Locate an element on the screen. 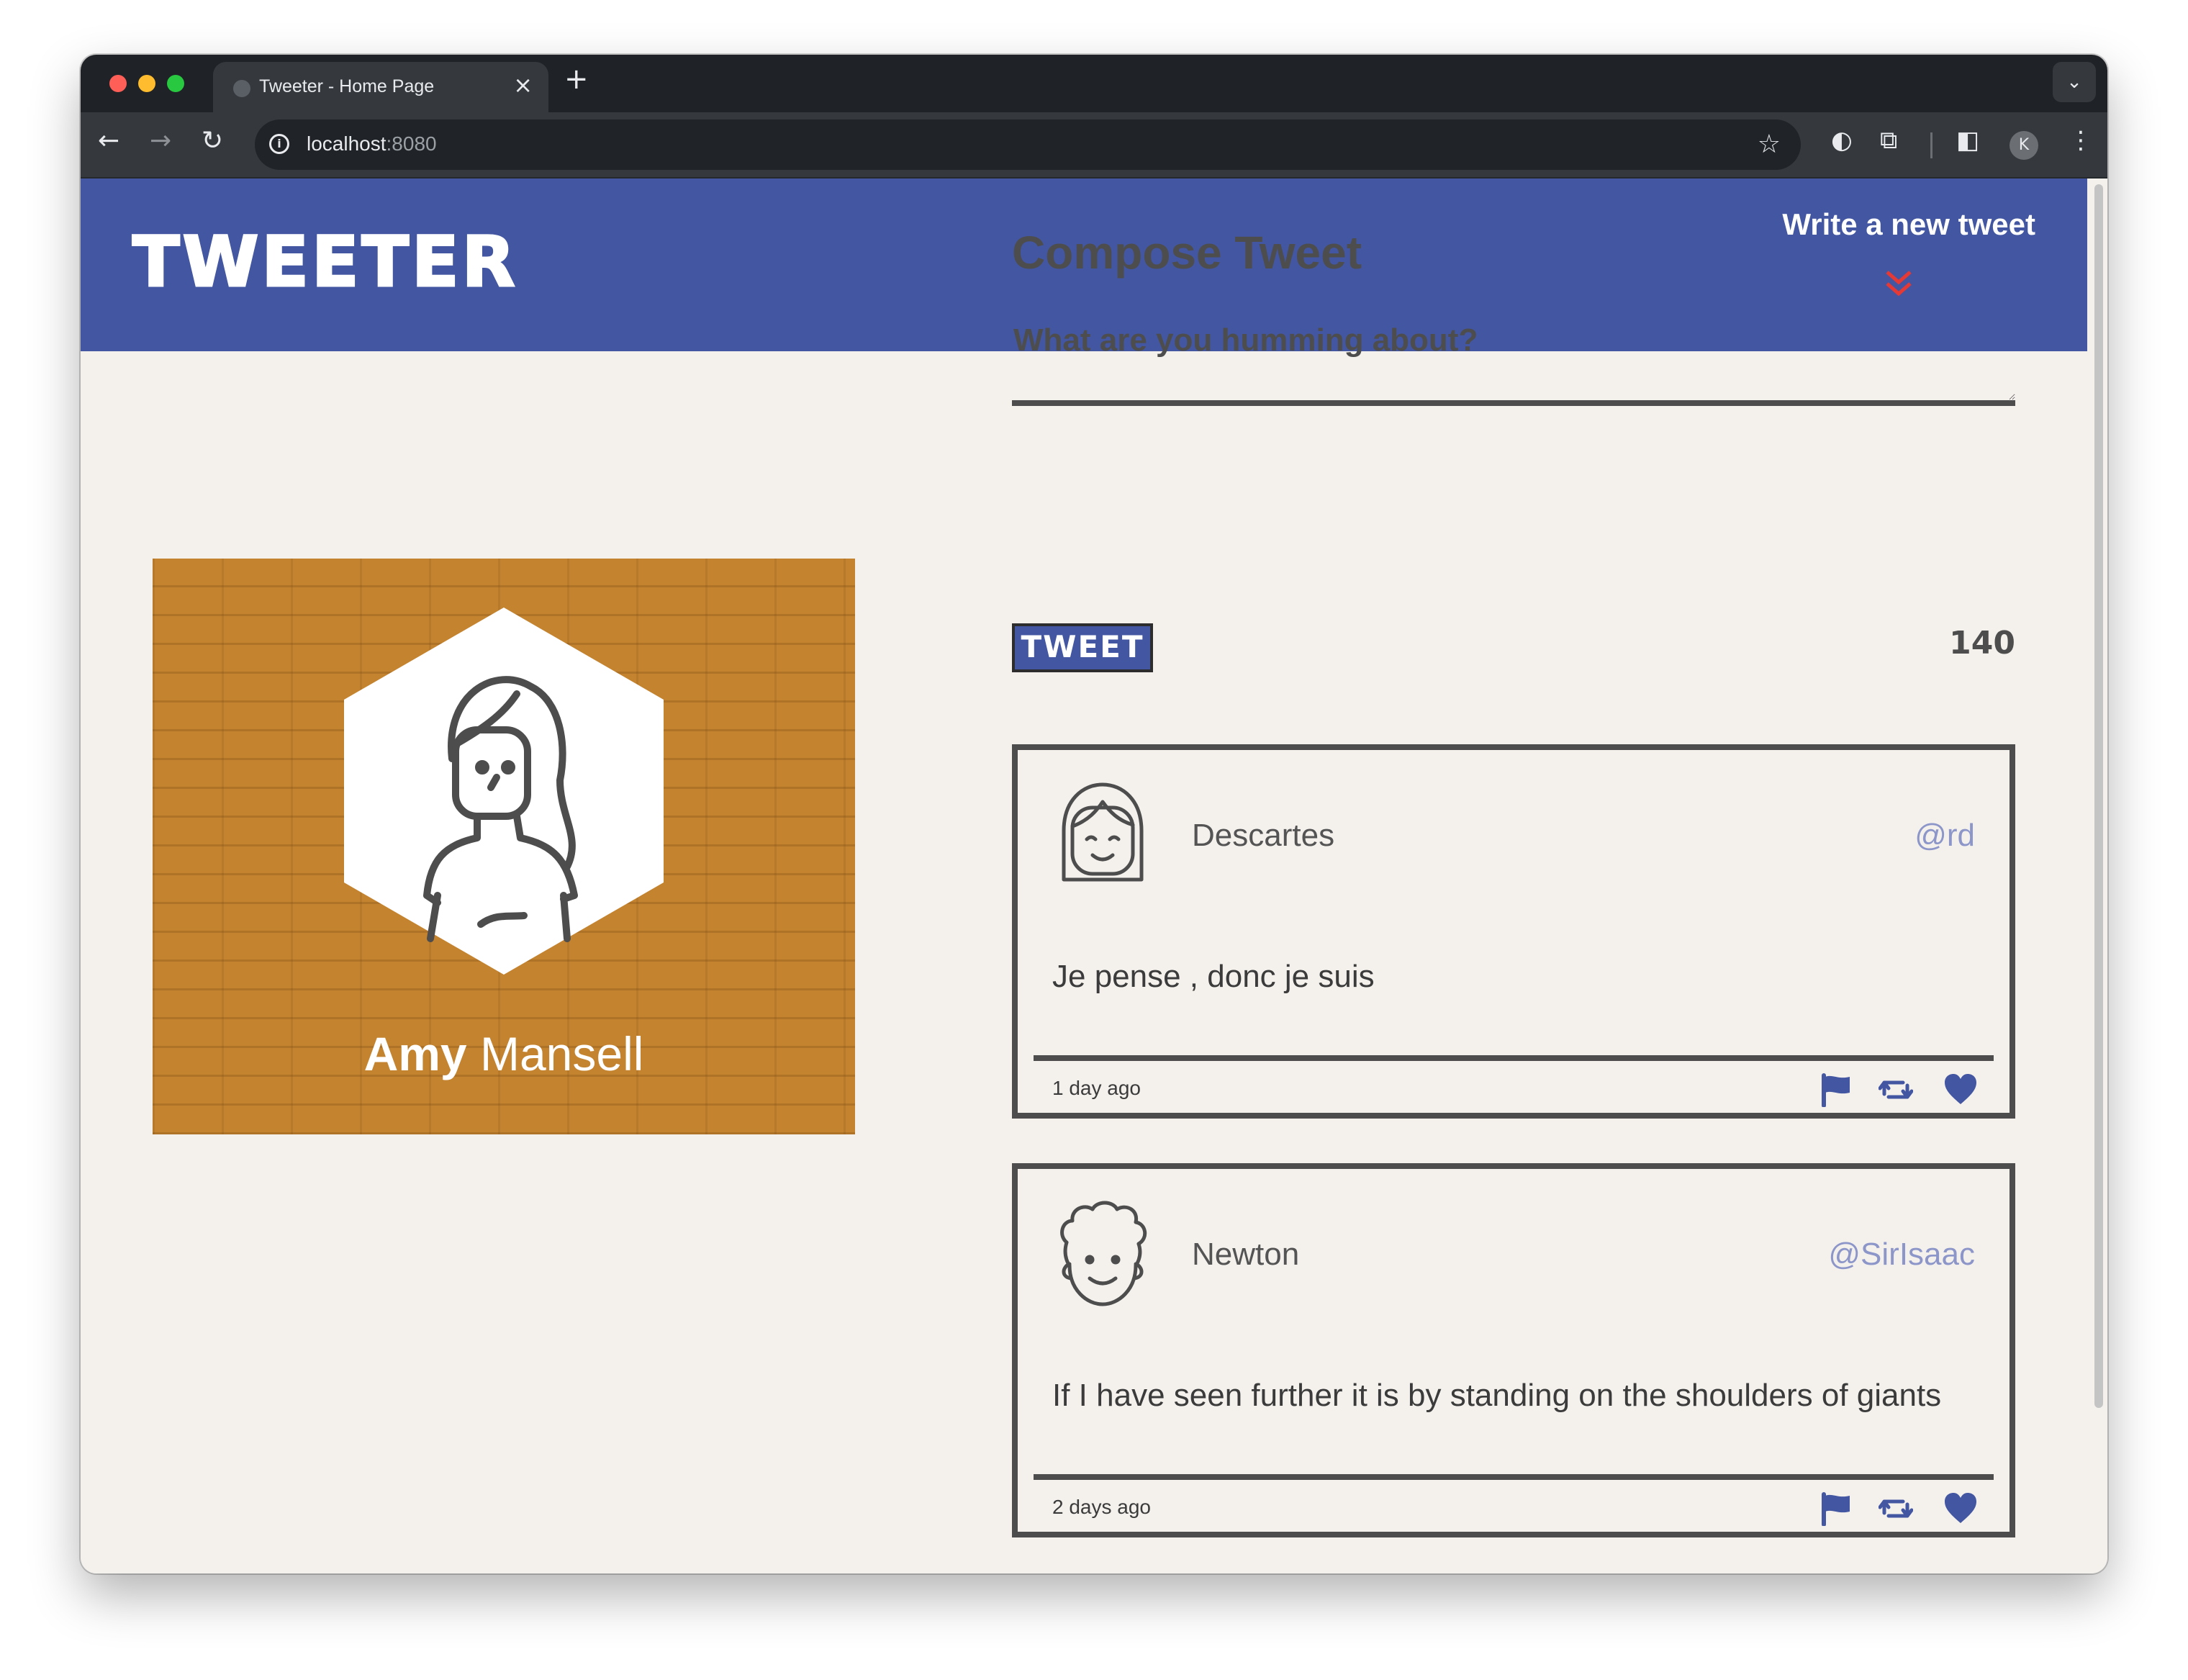  tweet-textarea is located at coordinates (1514, 384).